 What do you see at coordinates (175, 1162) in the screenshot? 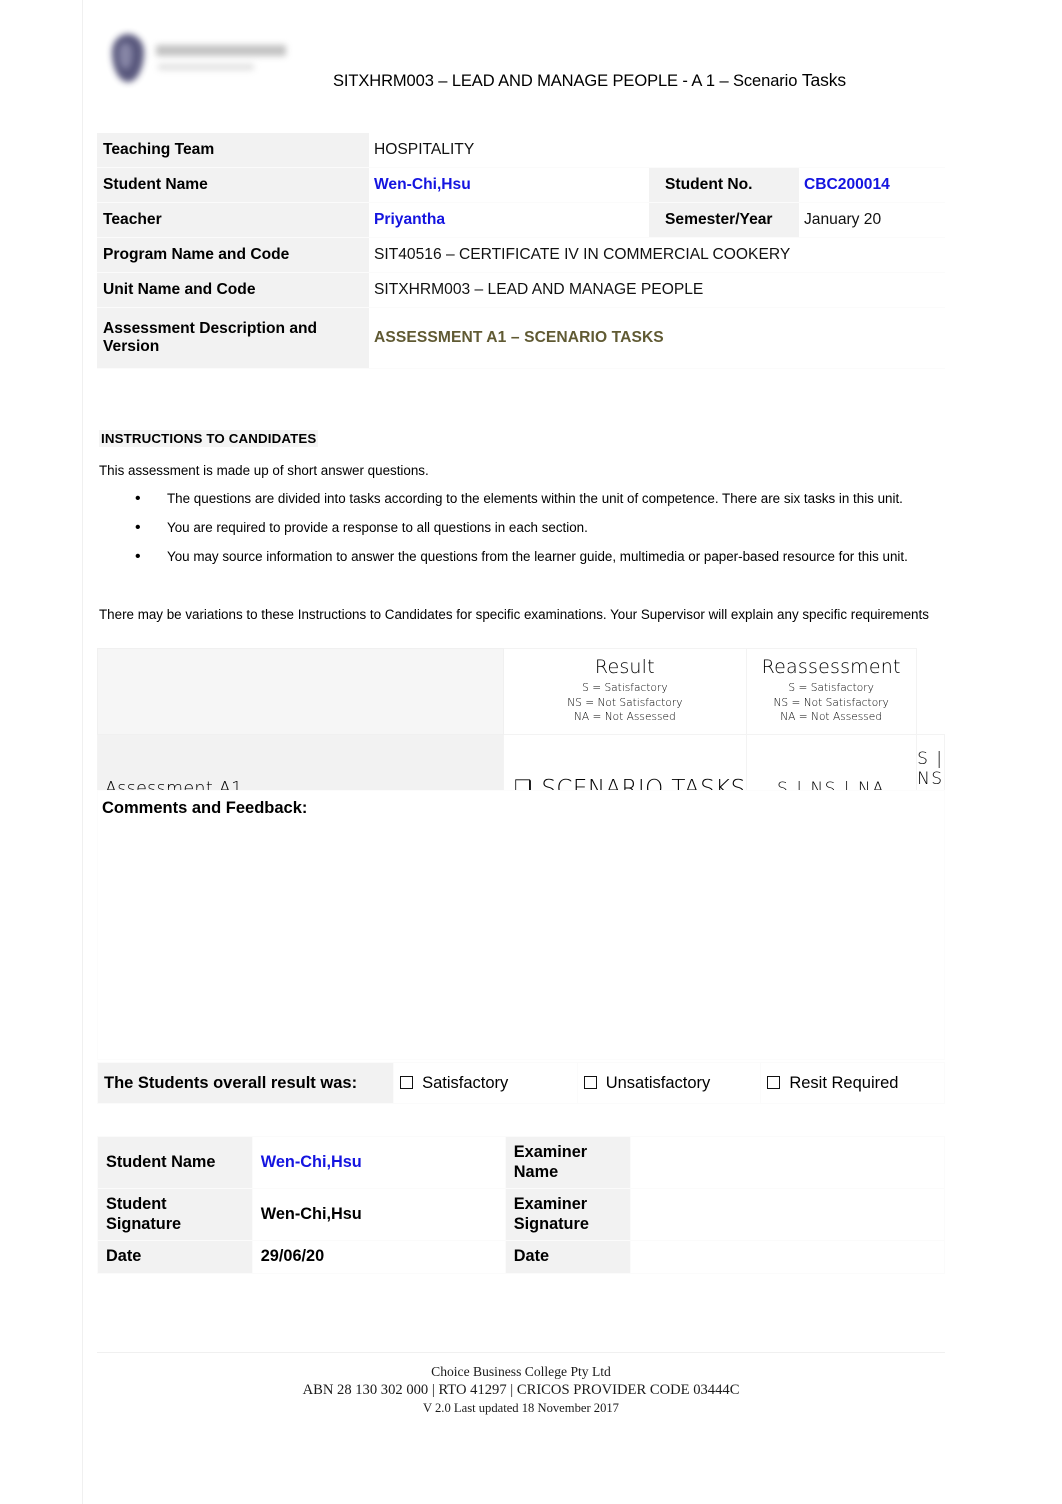
I see `student-name-label: Student Name` at bounding box center [175, 1162].